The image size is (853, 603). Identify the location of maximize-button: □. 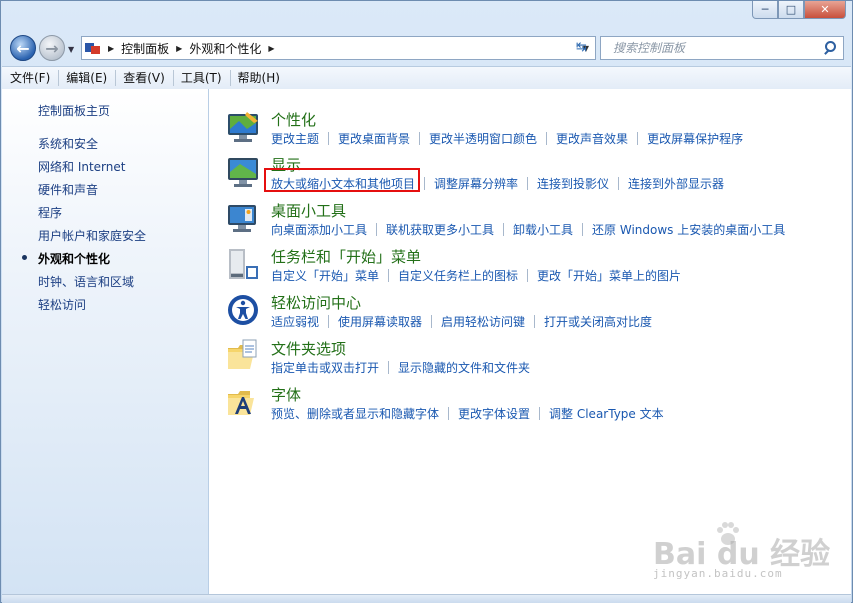
(791, 10).